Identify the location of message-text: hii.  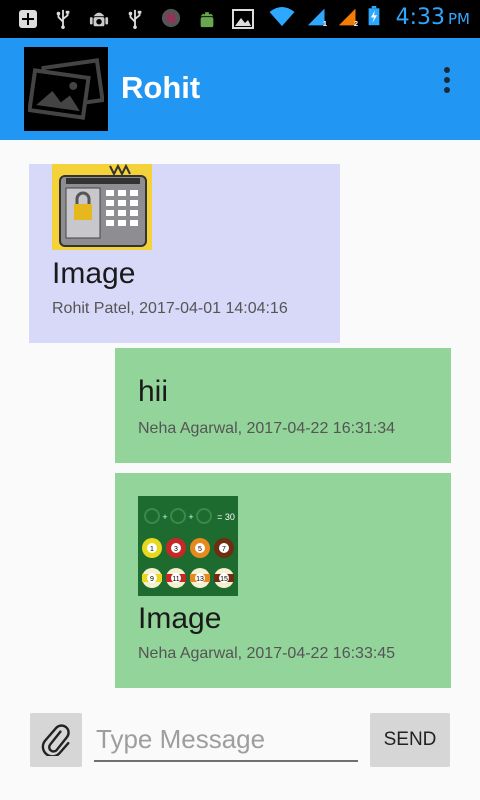
(153, 391).